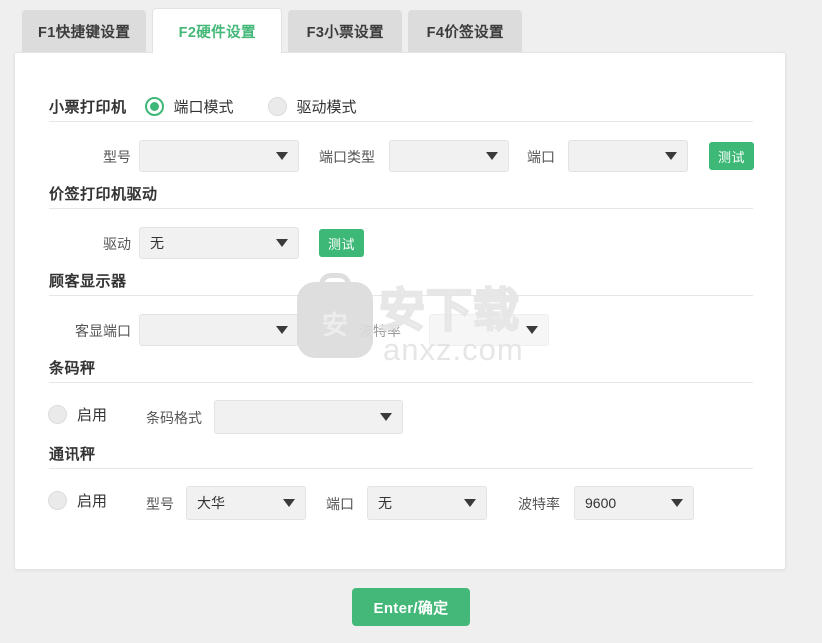  What do you see at coordinates (211, 503) in the screenshot?
I see `comm-scale-model-value: 大华` at bounding box center [211, 503].